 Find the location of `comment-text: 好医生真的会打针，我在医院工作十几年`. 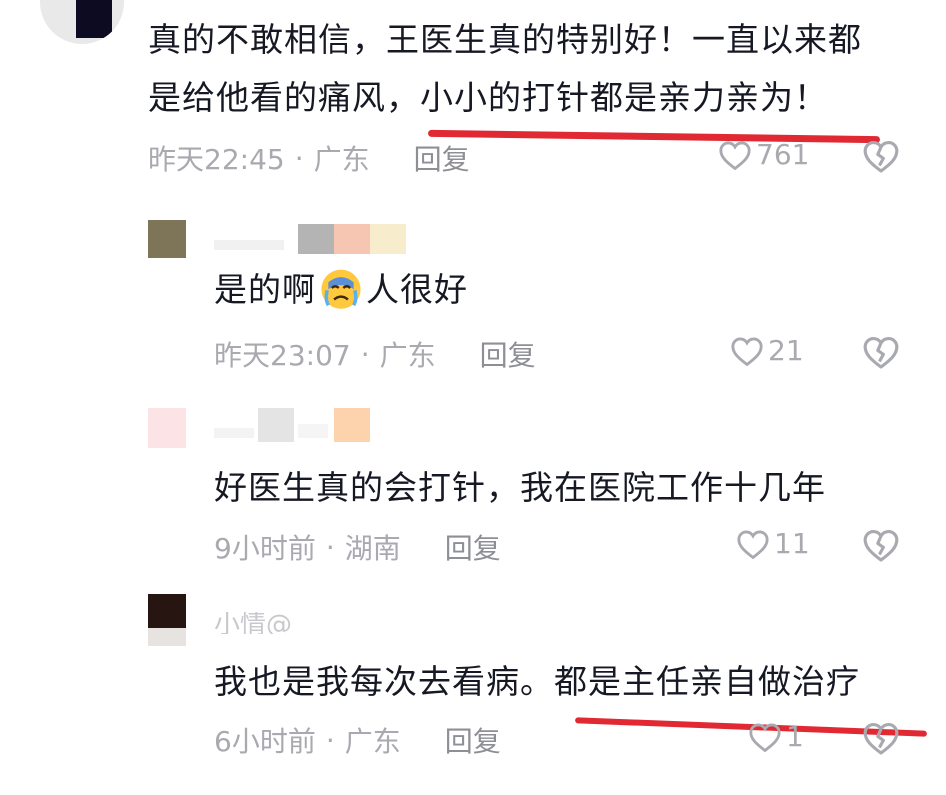

comment-text: 好医生真的会打针，我在医院工作十几年 is located at coordinates (520, 487).